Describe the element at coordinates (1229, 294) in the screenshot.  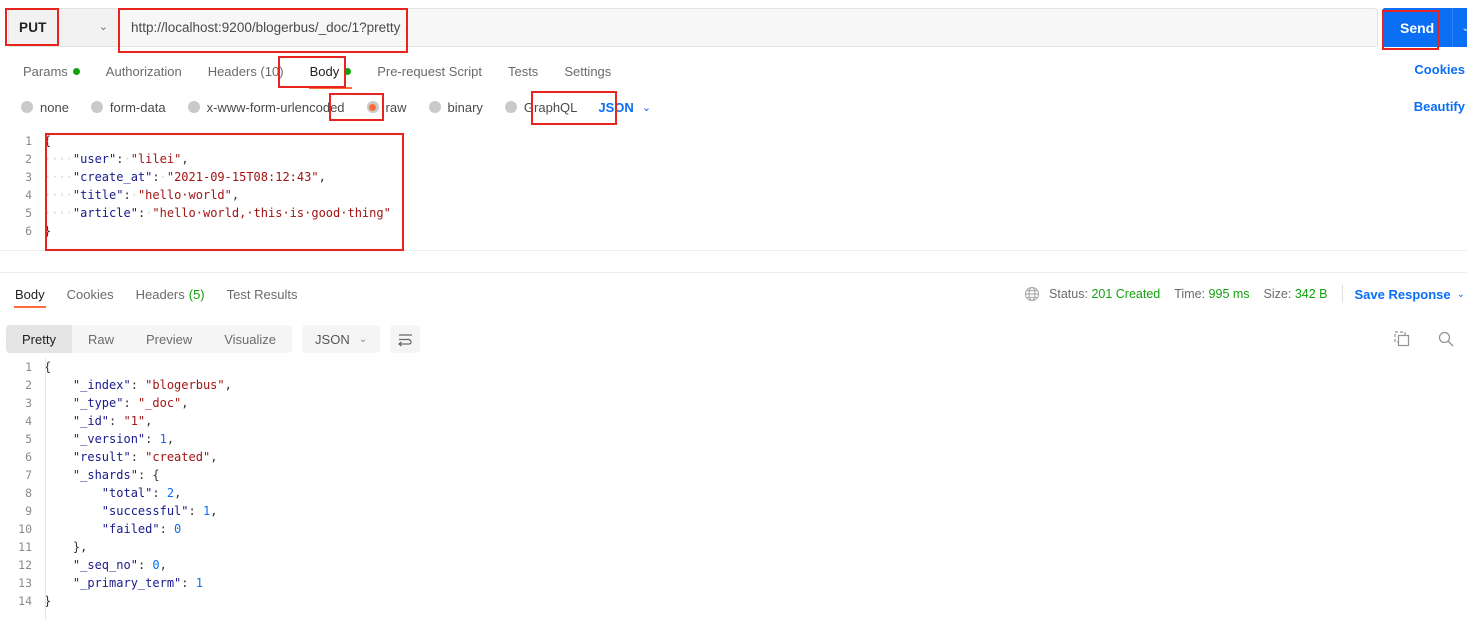
I see `time-value: 995 ms` at that location.